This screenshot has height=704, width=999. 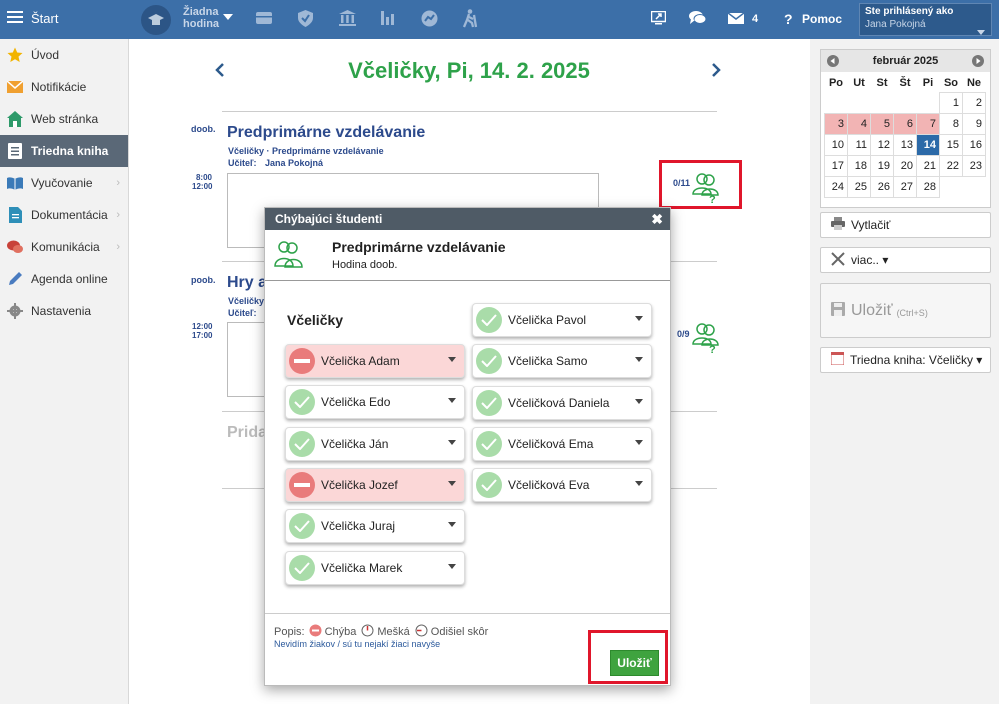 What do you see at coordinates (905, 123) in the screenshot?
I see `calendar-day: 6` at bounding box center [905, 123].